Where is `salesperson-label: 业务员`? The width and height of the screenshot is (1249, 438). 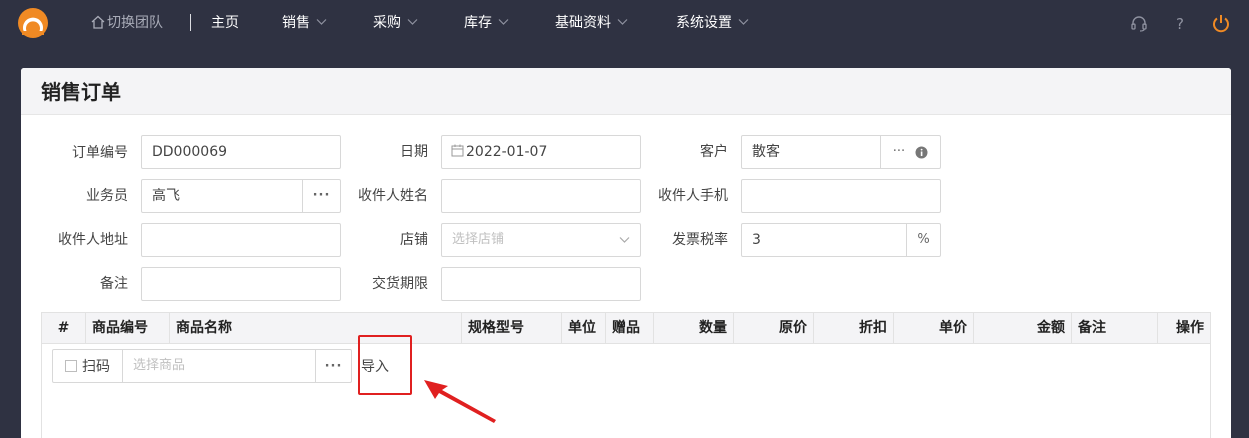 salesperson-label: 业务员 is located at coordinates (107, 196).